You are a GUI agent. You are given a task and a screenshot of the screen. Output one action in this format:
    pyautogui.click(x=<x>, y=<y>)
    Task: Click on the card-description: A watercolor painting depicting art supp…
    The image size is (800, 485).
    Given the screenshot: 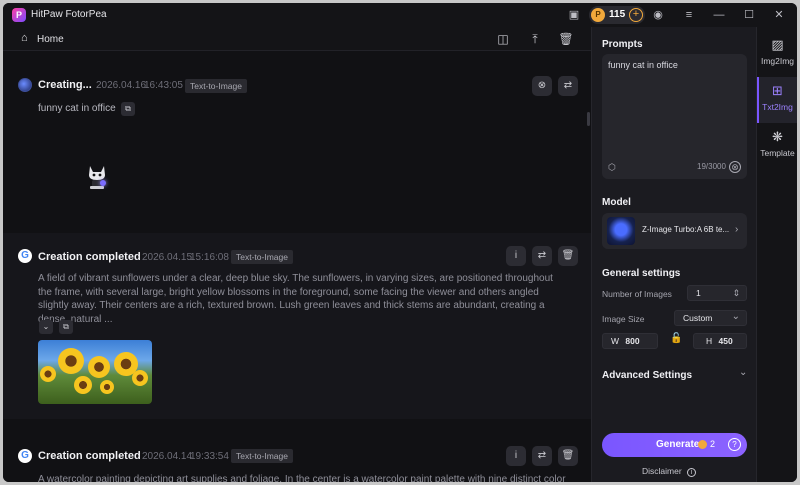 What is the action you would take?
    pyautogui.click(x=302, y=478)
    